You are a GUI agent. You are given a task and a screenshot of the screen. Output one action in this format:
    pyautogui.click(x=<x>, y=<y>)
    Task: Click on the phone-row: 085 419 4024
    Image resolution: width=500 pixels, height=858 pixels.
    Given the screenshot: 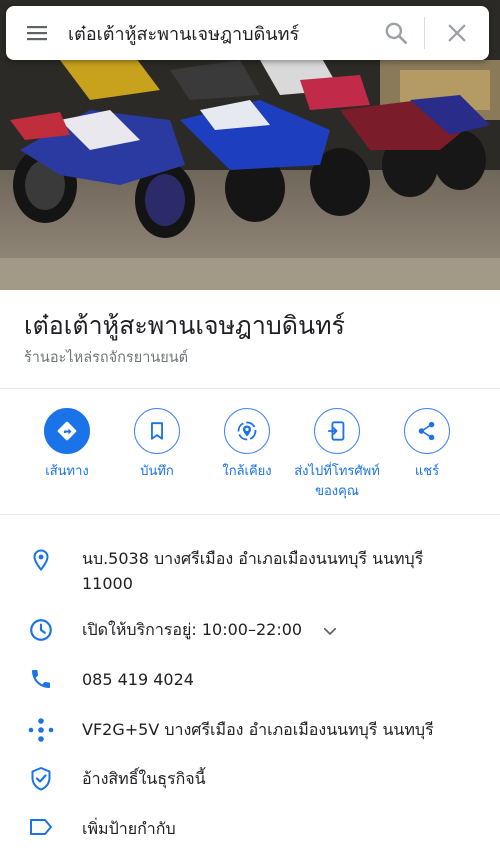 What is the action you would take?
    pyautogui.click(x=250, y=679)
    